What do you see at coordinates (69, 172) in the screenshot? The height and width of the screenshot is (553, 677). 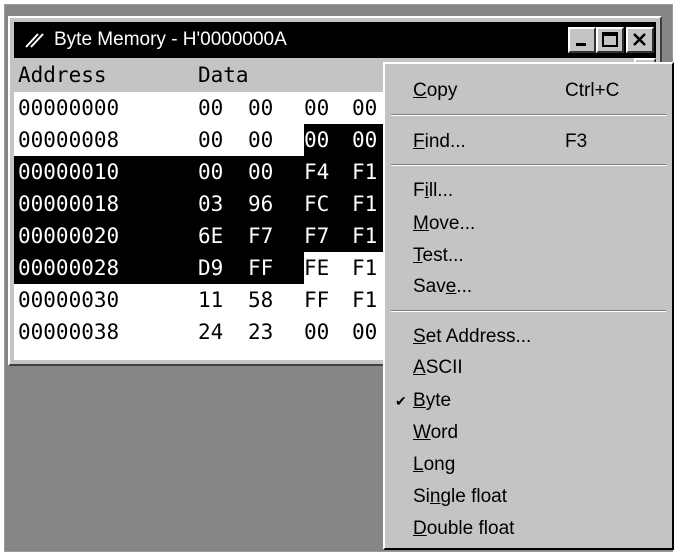 I see `row-address: 00000010` at bounding box center [69, 172].